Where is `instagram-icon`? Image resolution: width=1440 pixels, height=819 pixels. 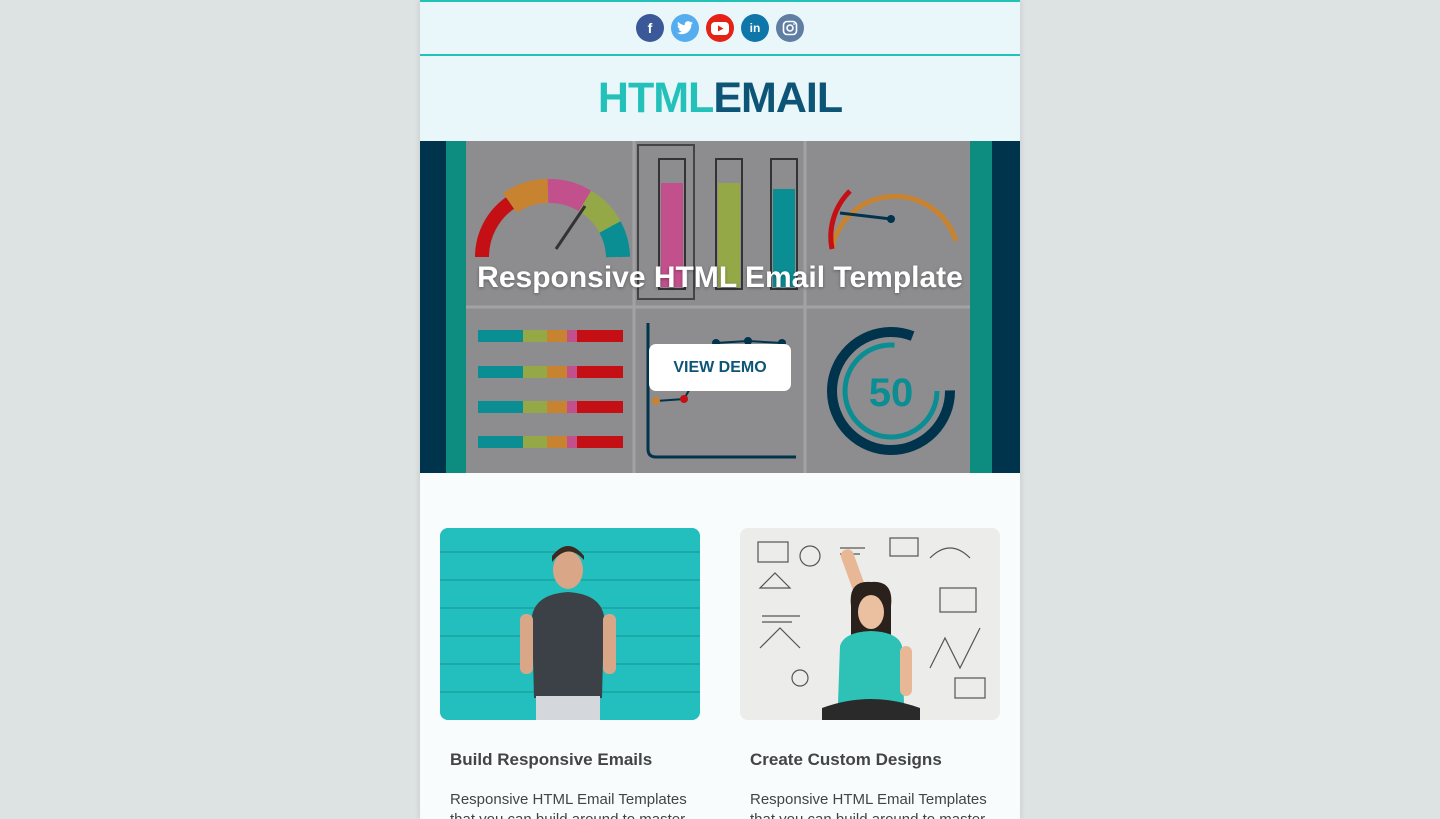 instagram-icon is located at coordinates (790, 28).